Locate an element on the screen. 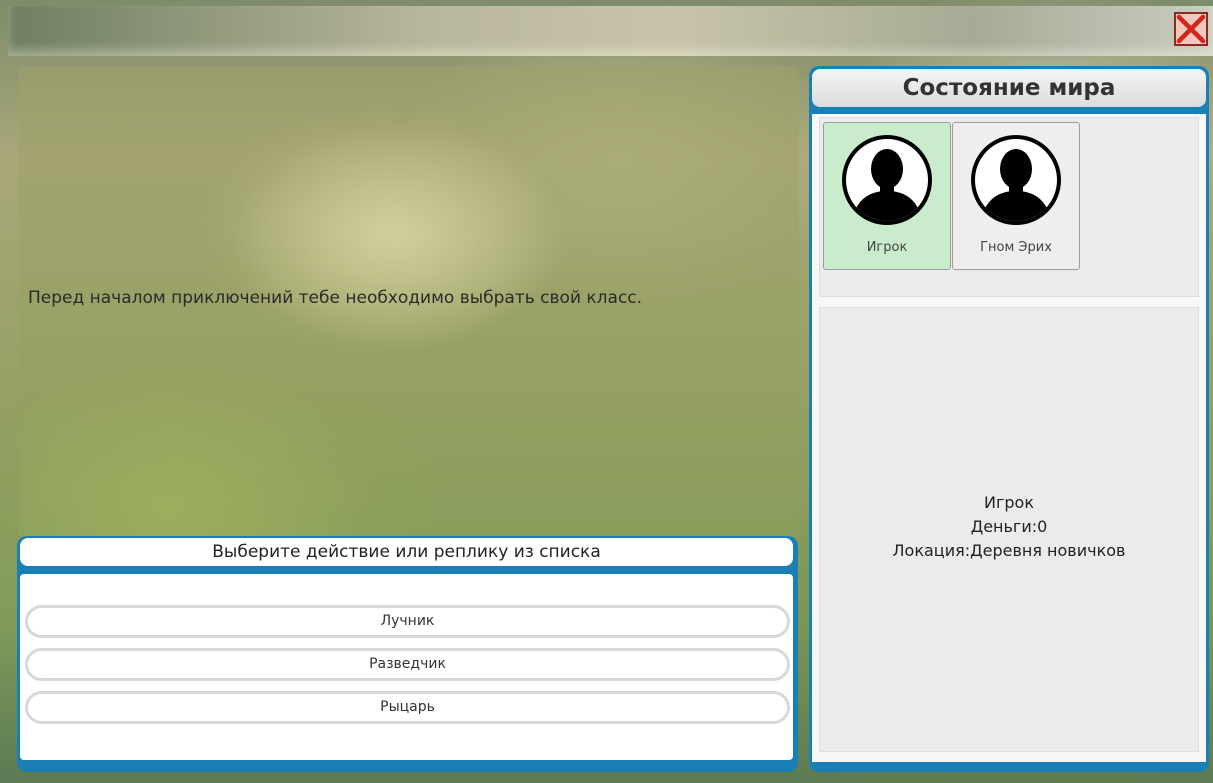 The image size is (1213, 783). info-money-value: 0 is located at coordinates (1042, 526).